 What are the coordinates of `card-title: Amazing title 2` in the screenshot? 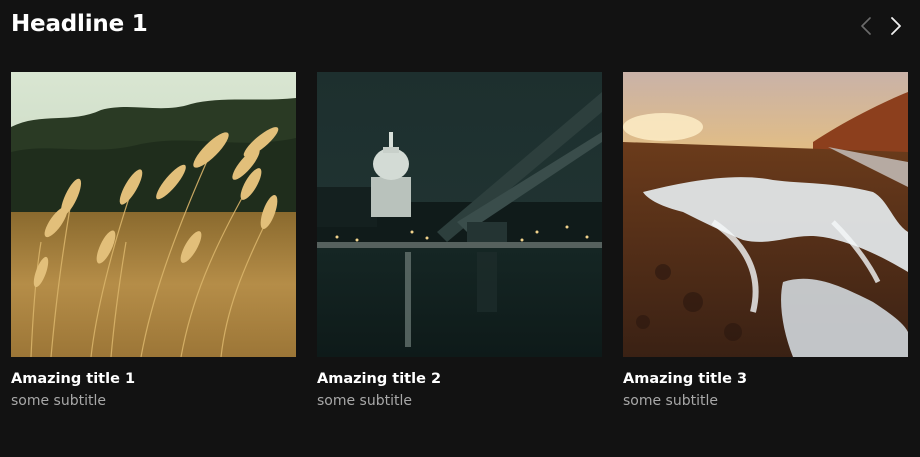 It's located at (459, 379).